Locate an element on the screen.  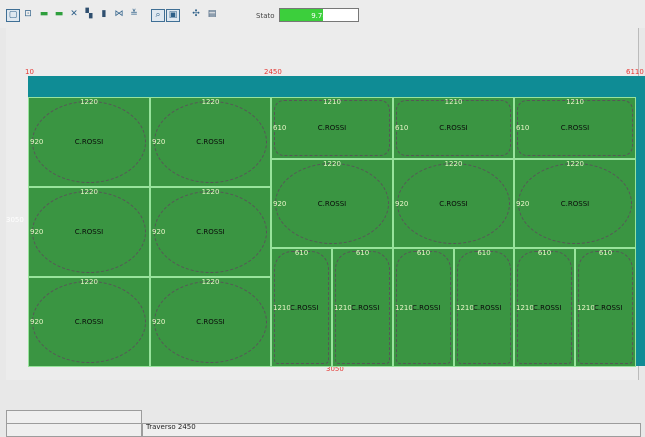
vertical-distribute-icon: ≚ is located at coordinates (134, 14).